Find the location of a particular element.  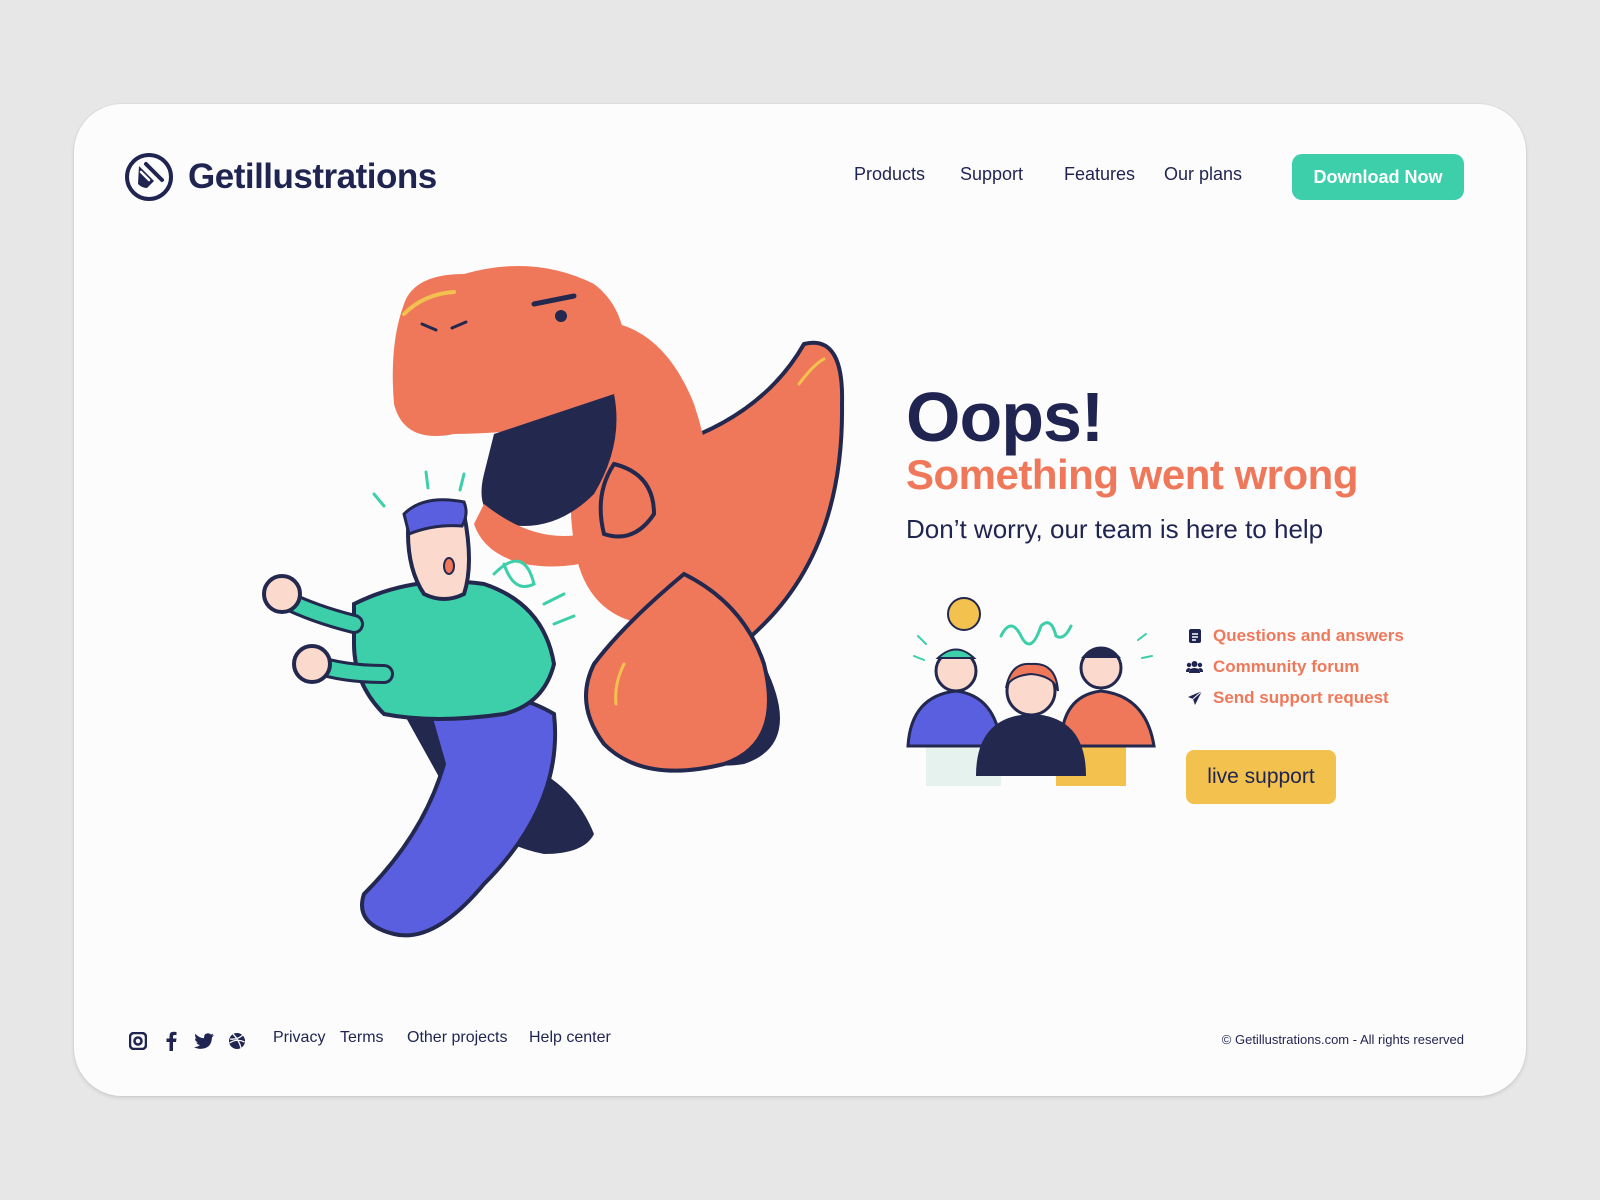

people-icon is located at coordinates (1194, 666).